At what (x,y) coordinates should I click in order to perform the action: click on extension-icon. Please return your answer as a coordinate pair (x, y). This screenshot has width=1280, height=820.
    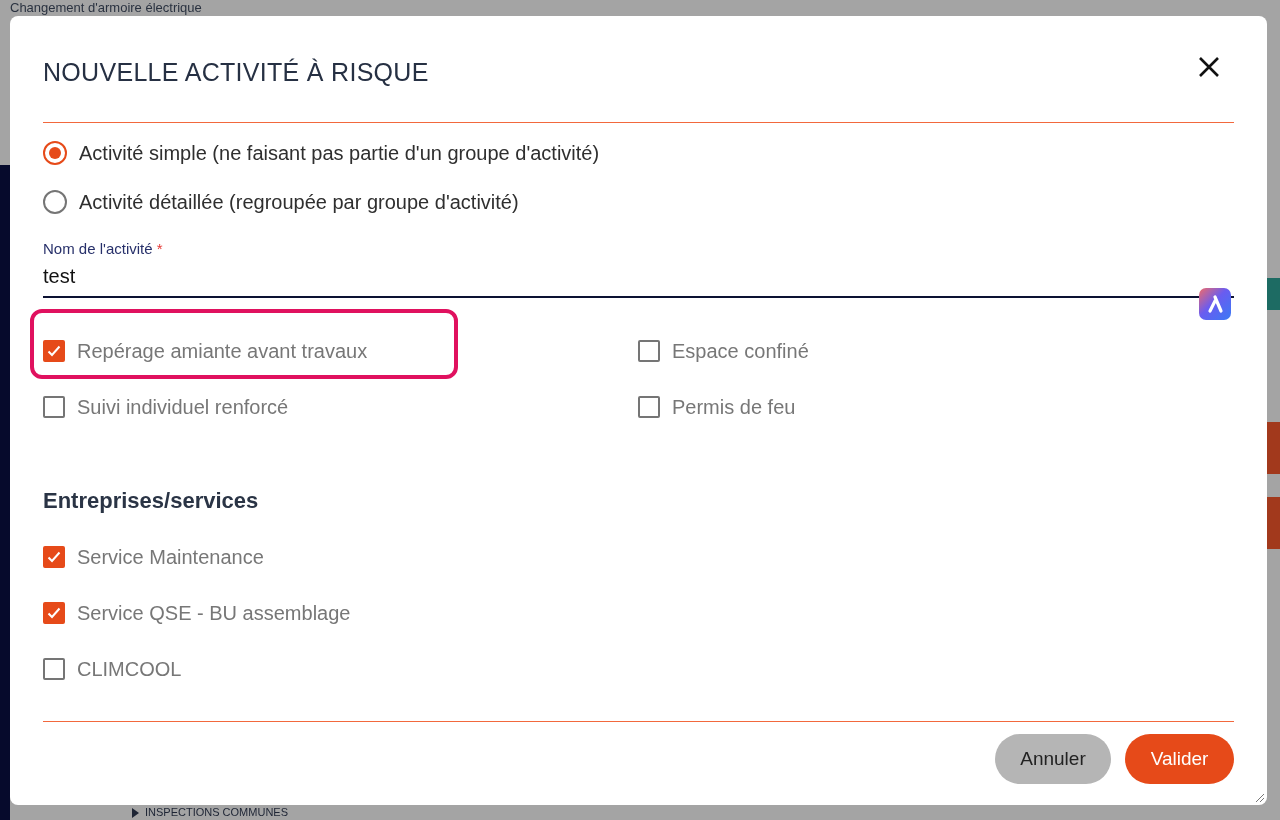
    Looking at the image, I should click on (1215, 304).